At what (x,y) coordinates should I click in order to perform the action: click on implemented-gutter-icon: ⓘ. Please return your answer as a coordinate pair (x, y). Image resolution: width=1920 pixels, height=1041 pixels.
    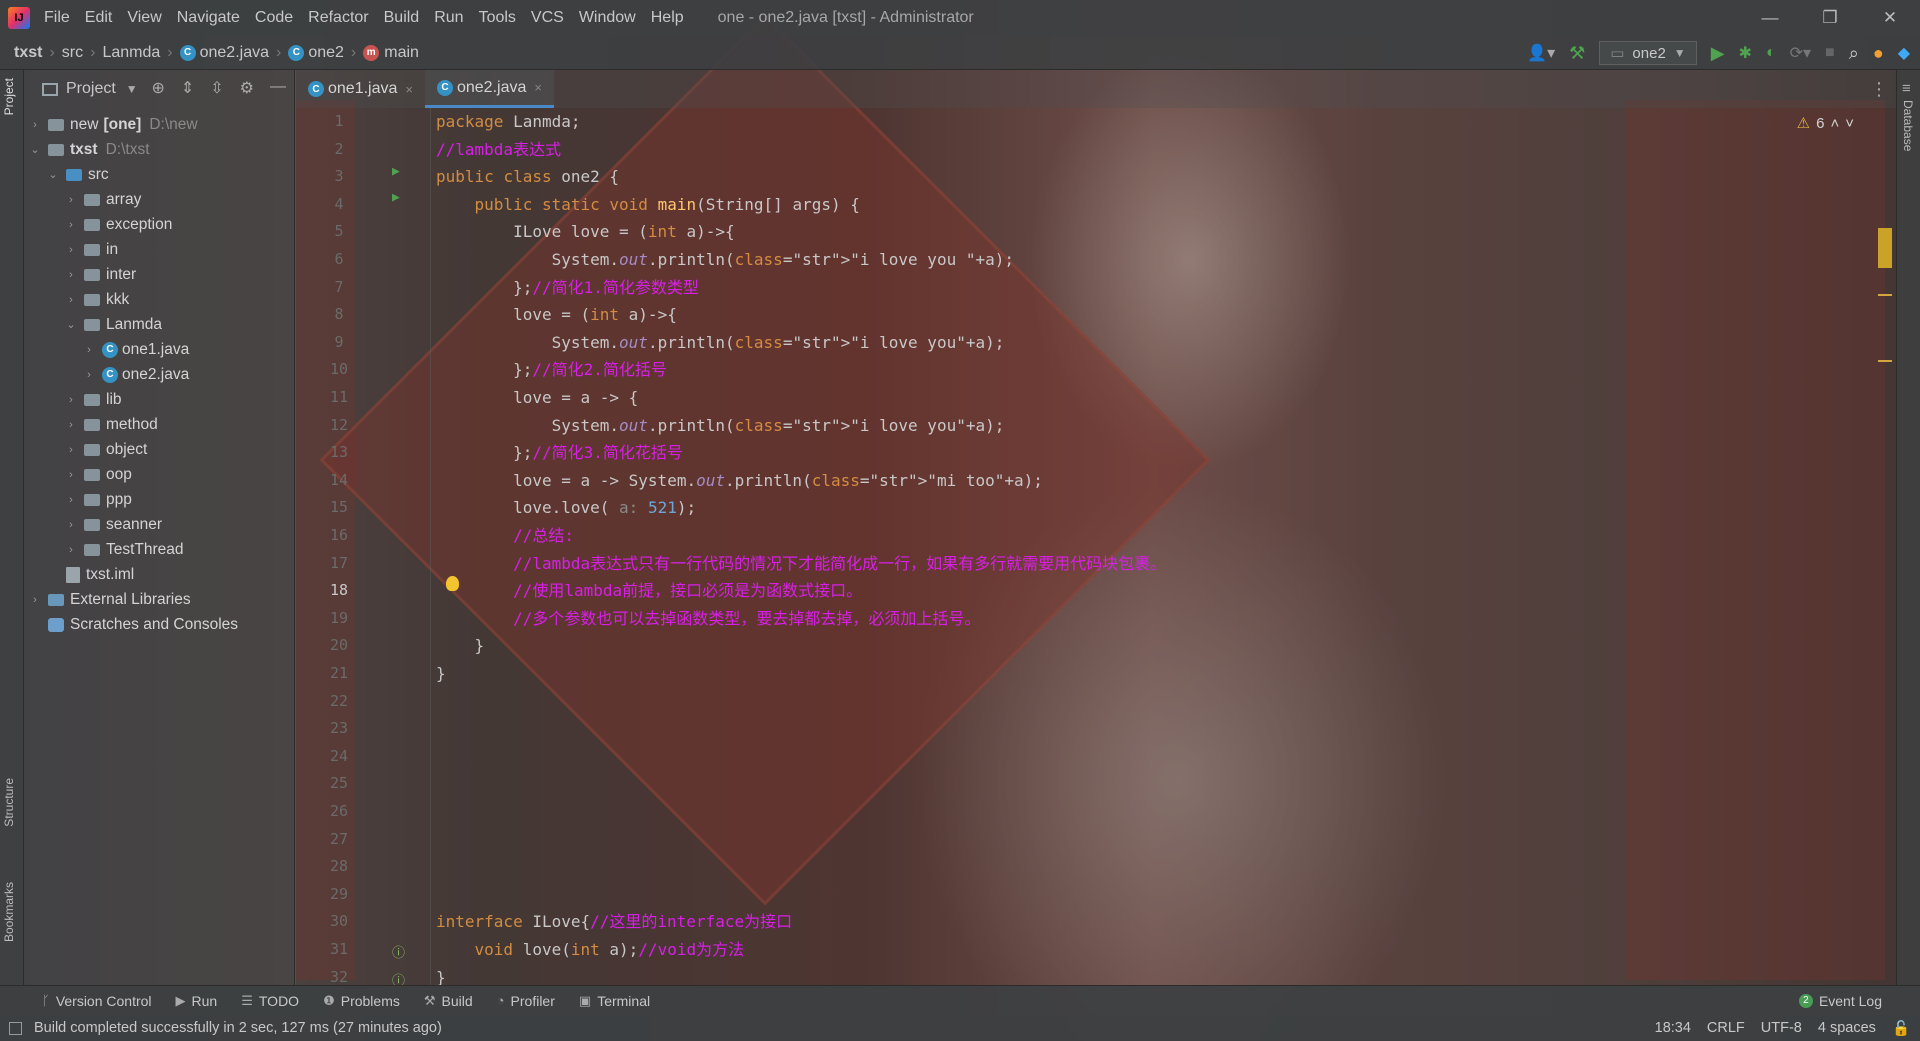
    Looking at the image, I should click on (398, 951).